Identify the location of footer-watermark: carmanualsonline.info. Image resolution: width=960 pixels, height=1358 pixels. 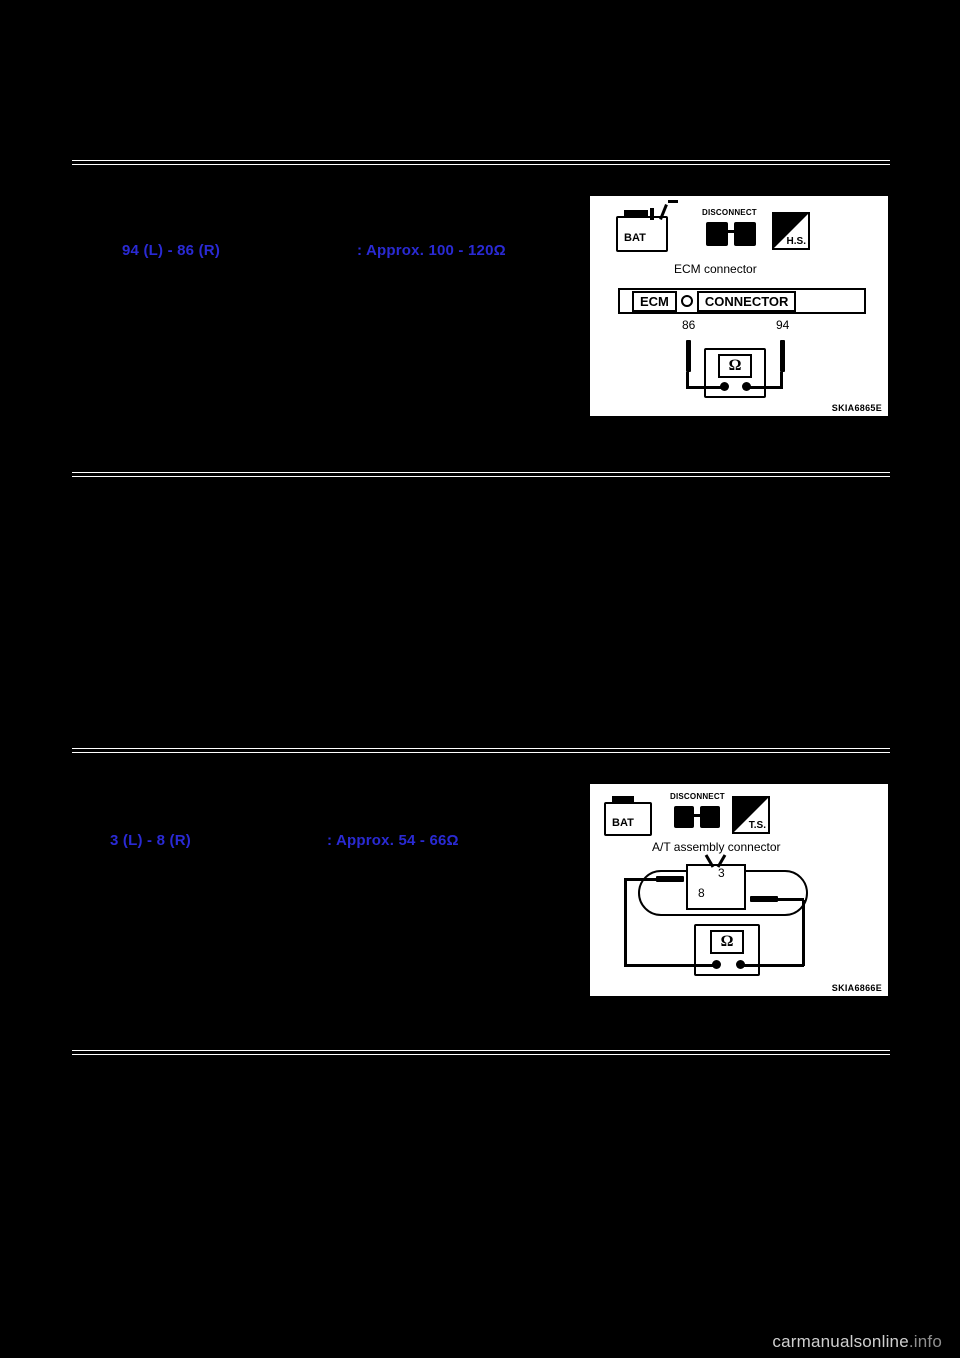
(857, 1342).